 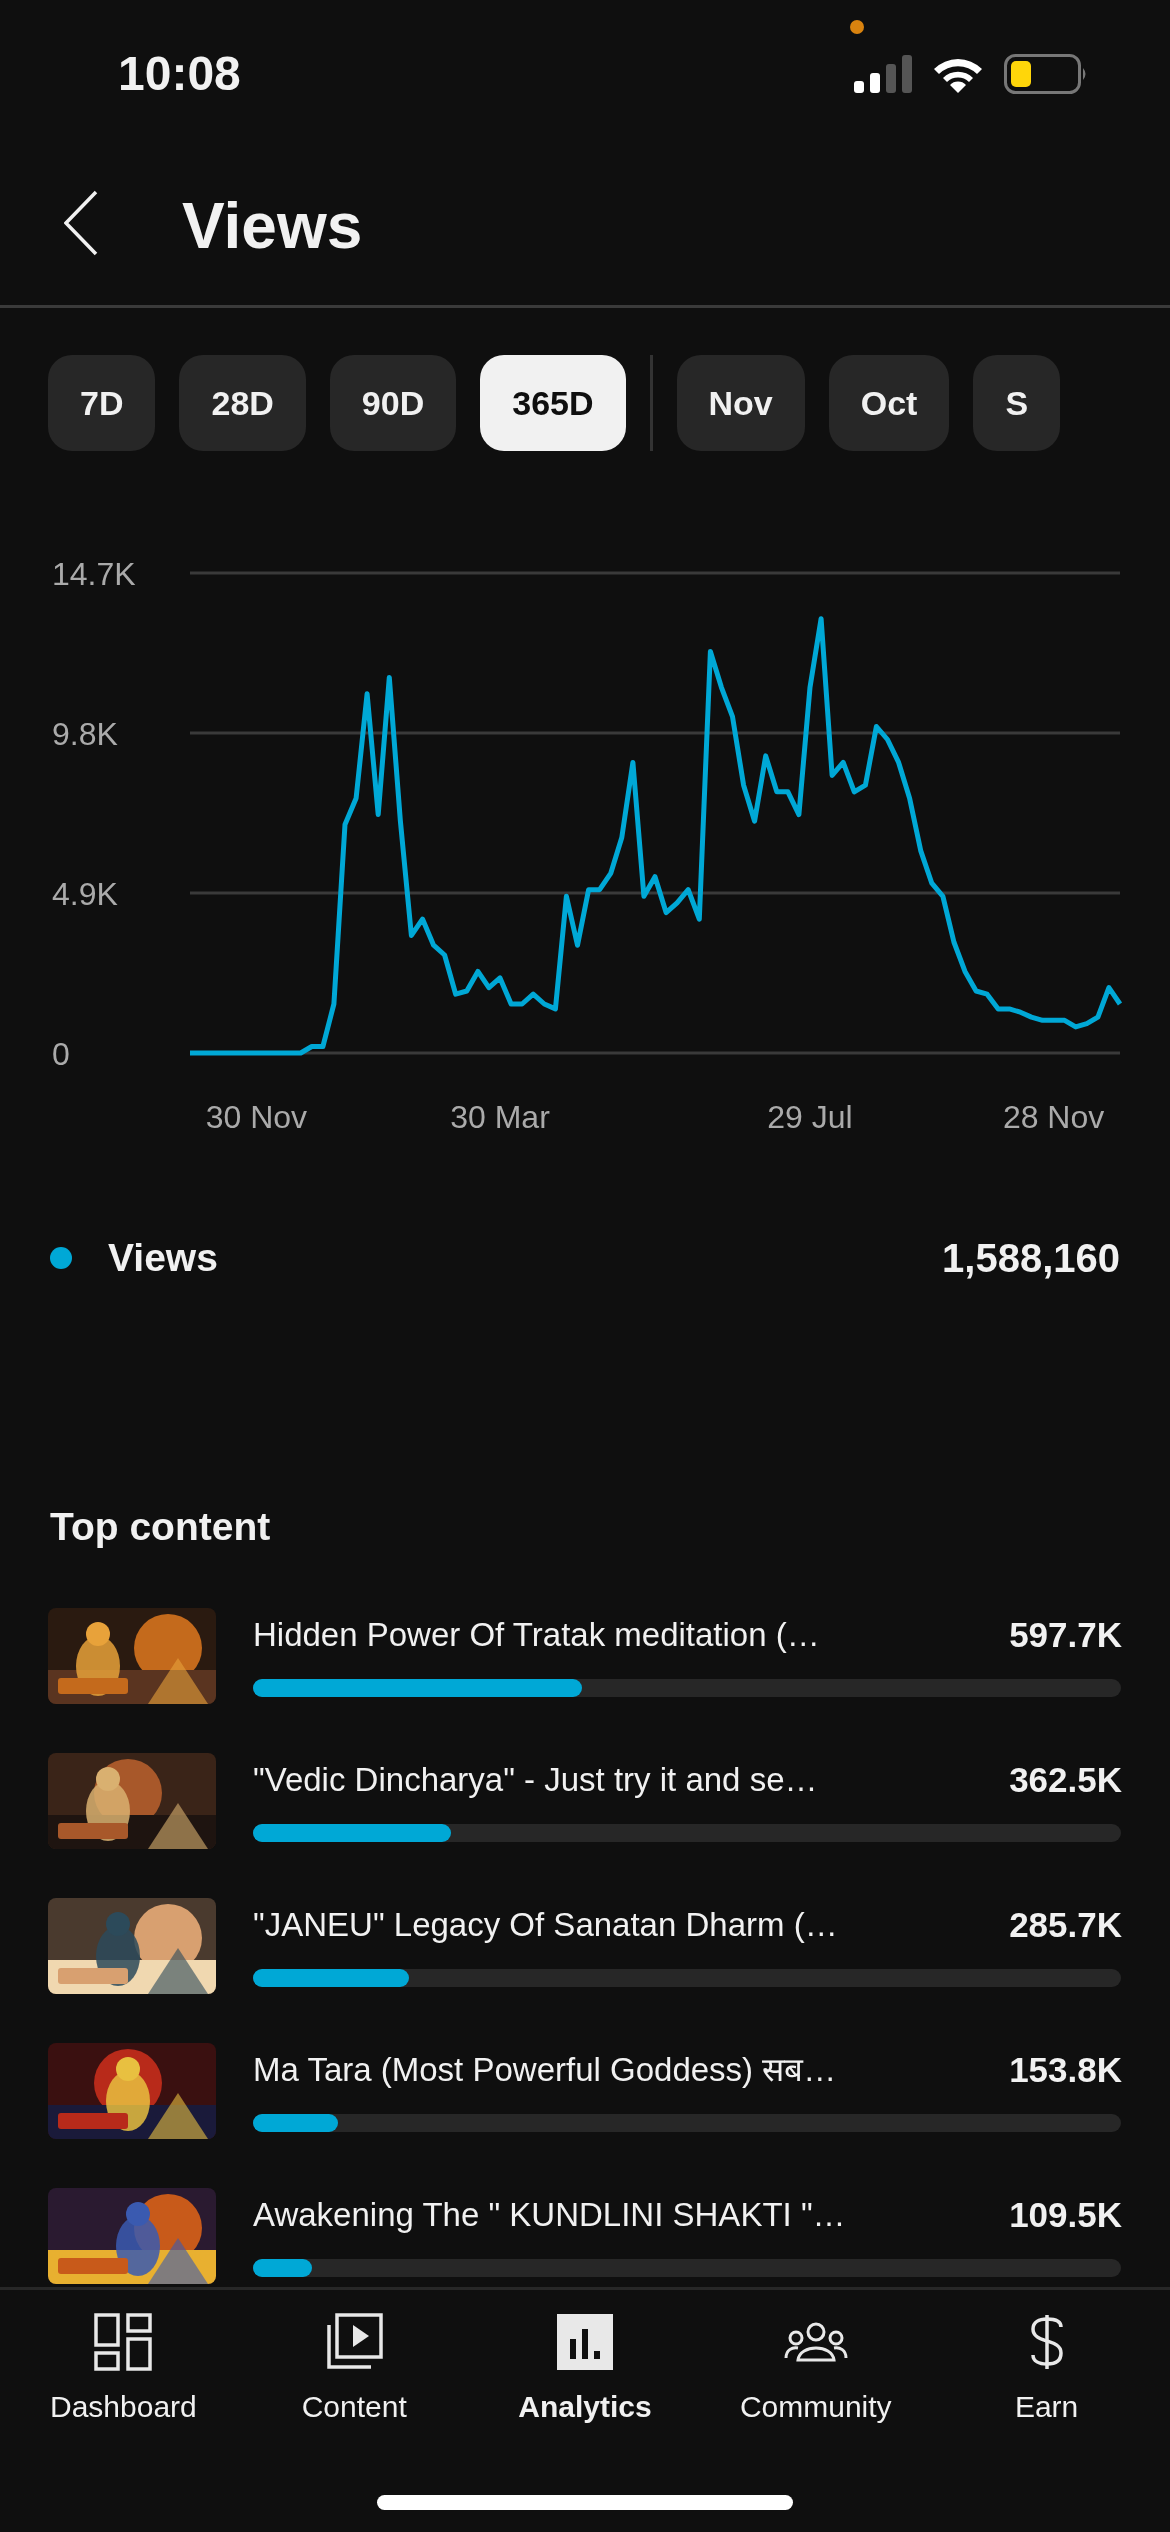 What do you see at coordinates (354, 2342) in the screenshot?
I see `play-icon` at bounding box center [354, 2342].